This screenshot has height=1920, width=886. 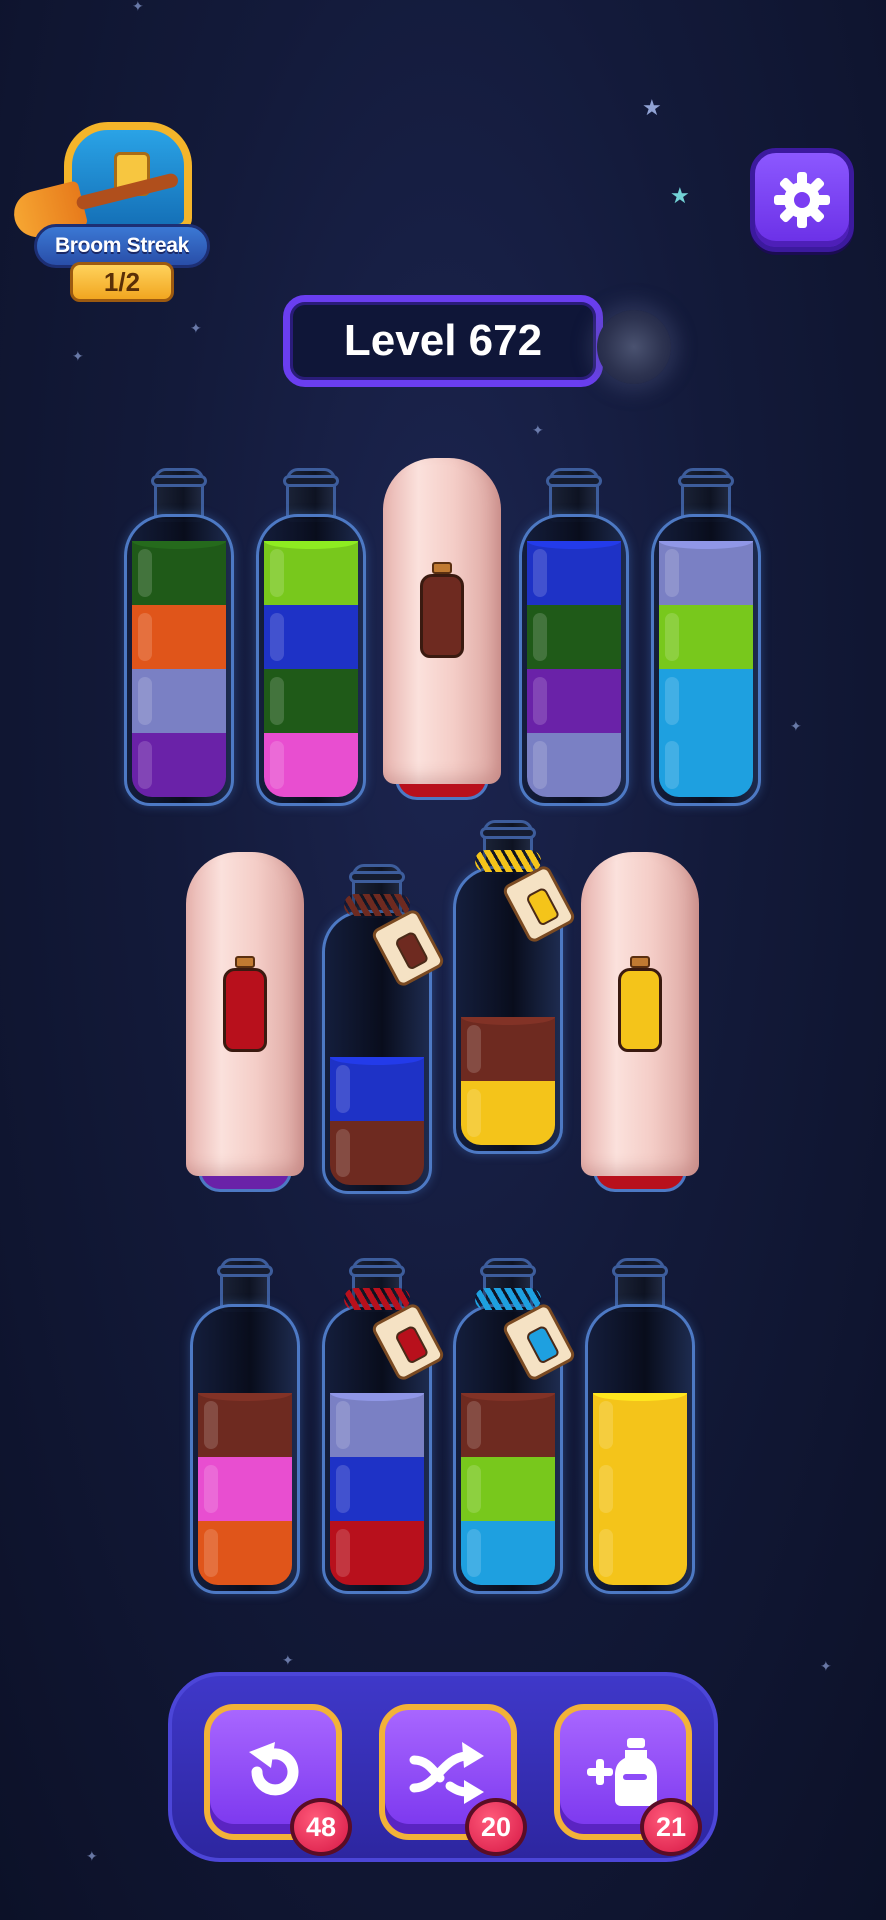 I want to click on bottle-b10, so click(x=245, y=1426).